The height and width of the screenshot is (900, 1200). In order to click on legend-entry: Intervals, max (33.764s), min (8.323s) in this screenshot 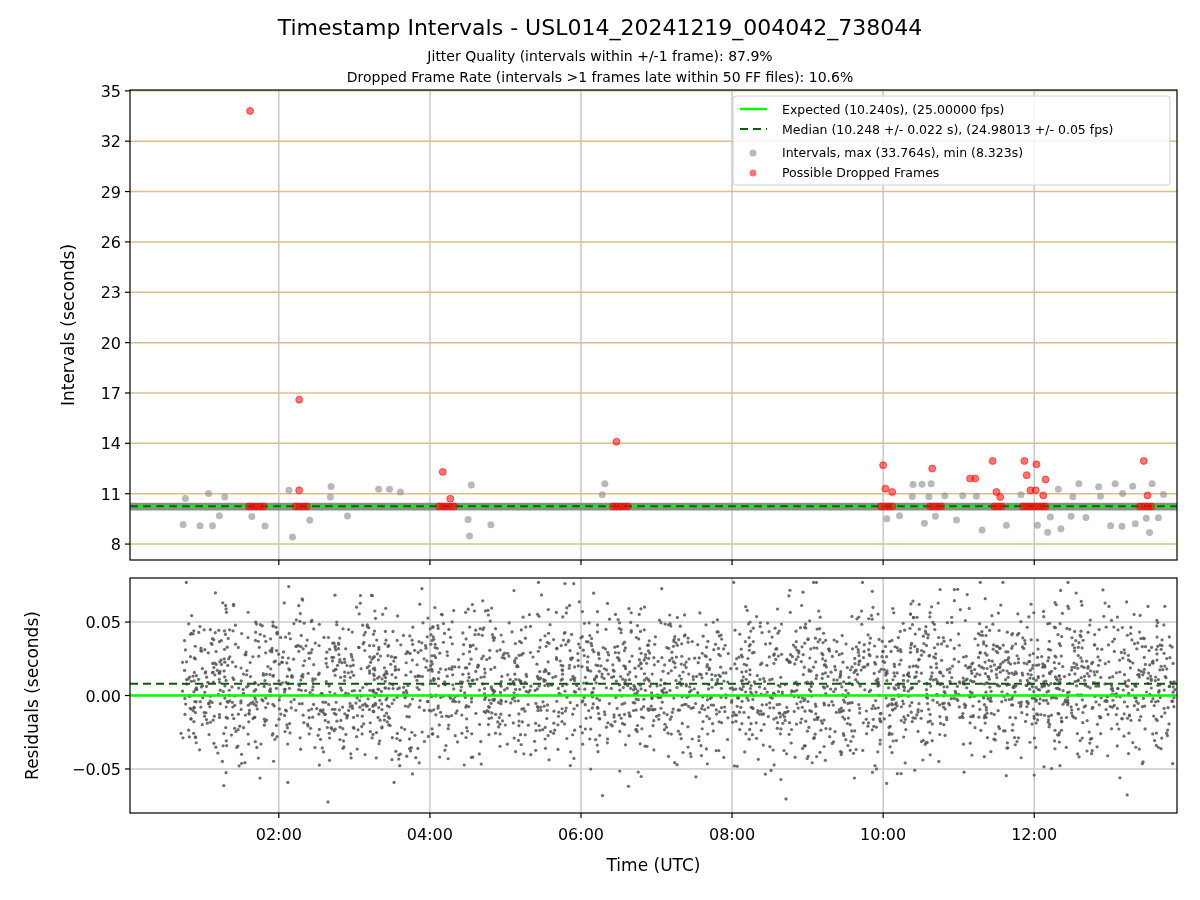, I will do `click(903, 152)`.